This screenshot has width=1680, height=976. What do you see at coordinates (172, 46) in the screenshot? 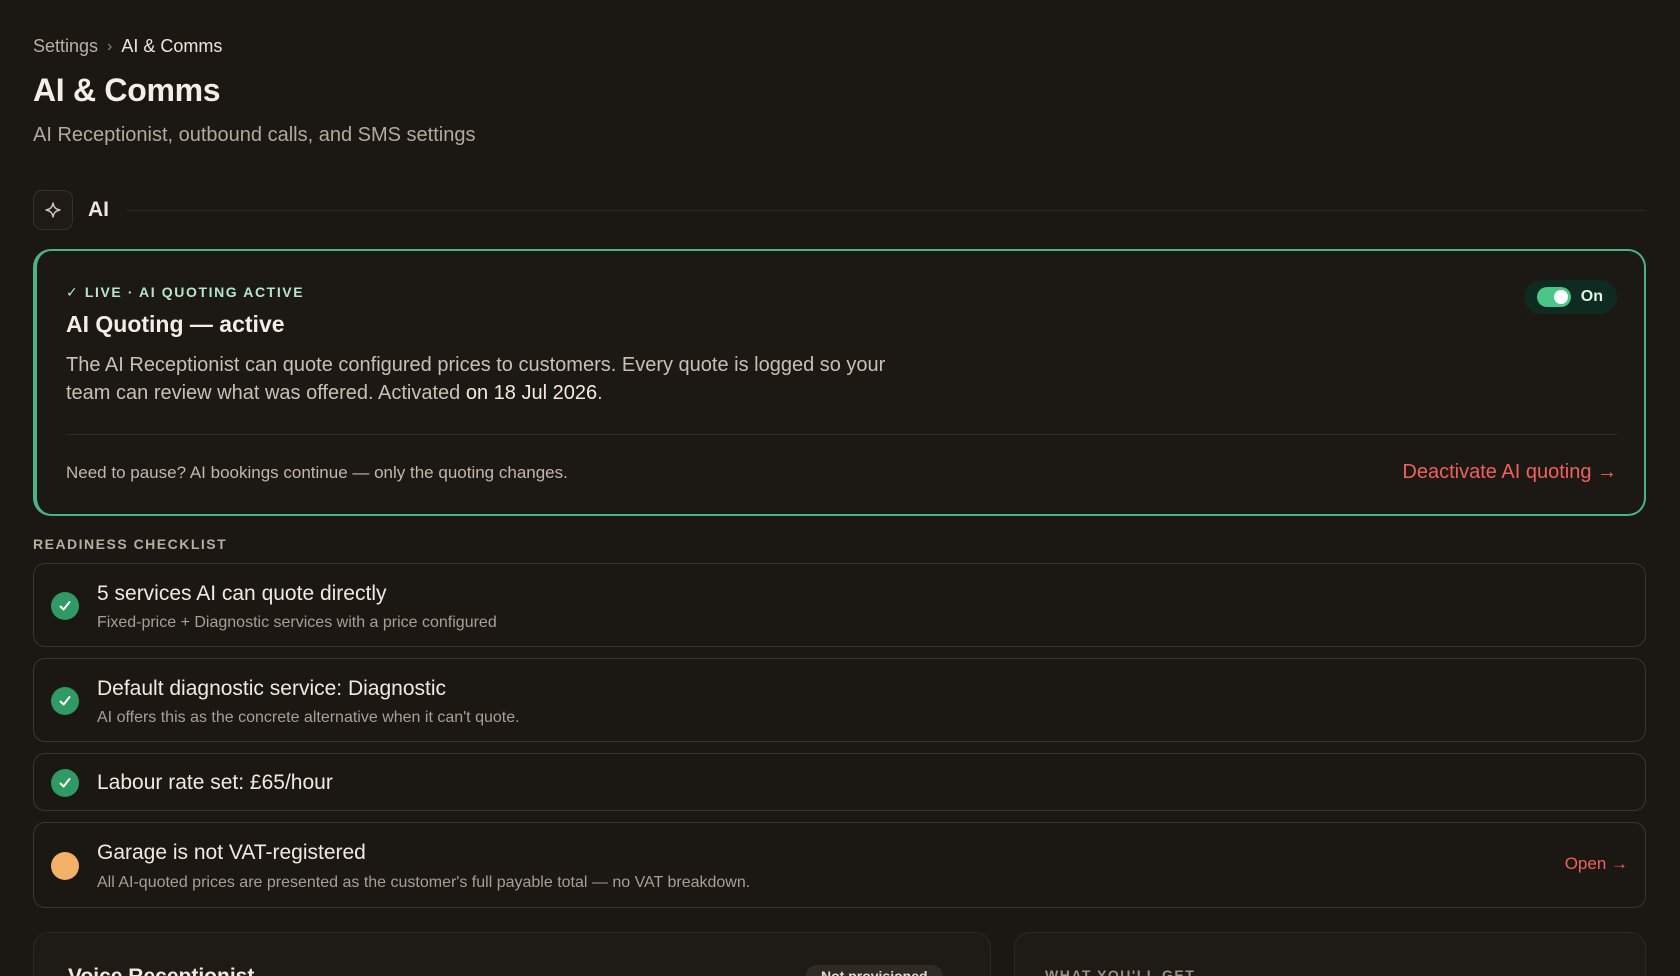
I see `breadcrumb-current: AI & Comms` at bounding box center [172, 46].